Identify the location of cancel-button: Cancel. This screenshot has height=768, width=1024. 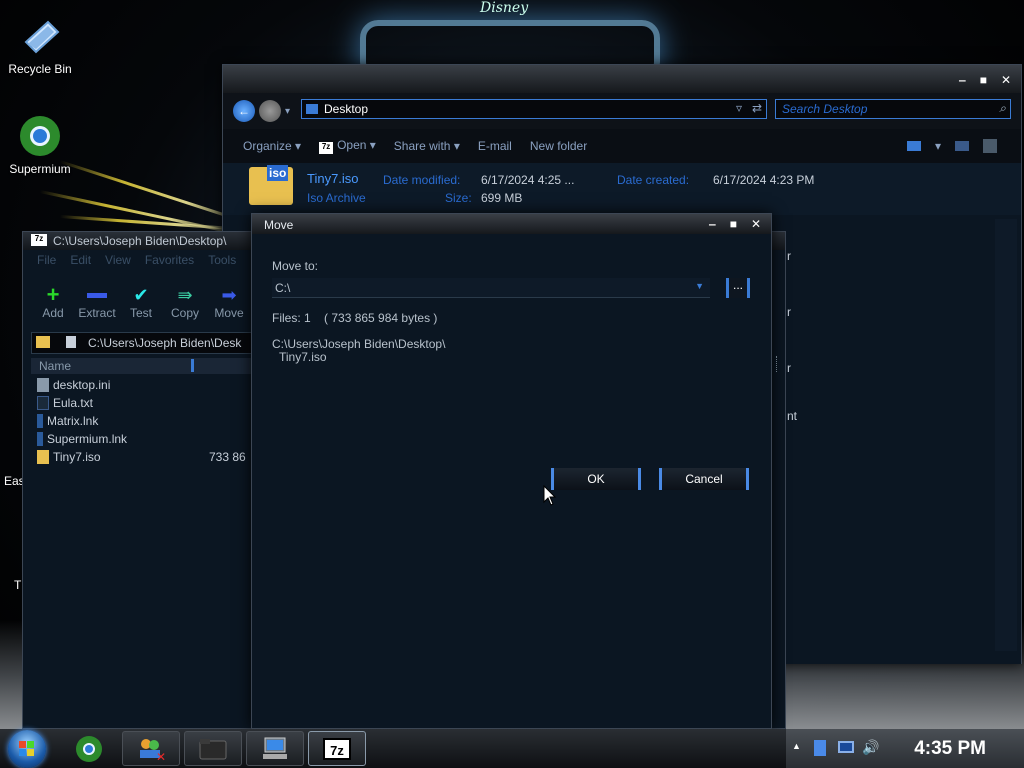
(704, 479).